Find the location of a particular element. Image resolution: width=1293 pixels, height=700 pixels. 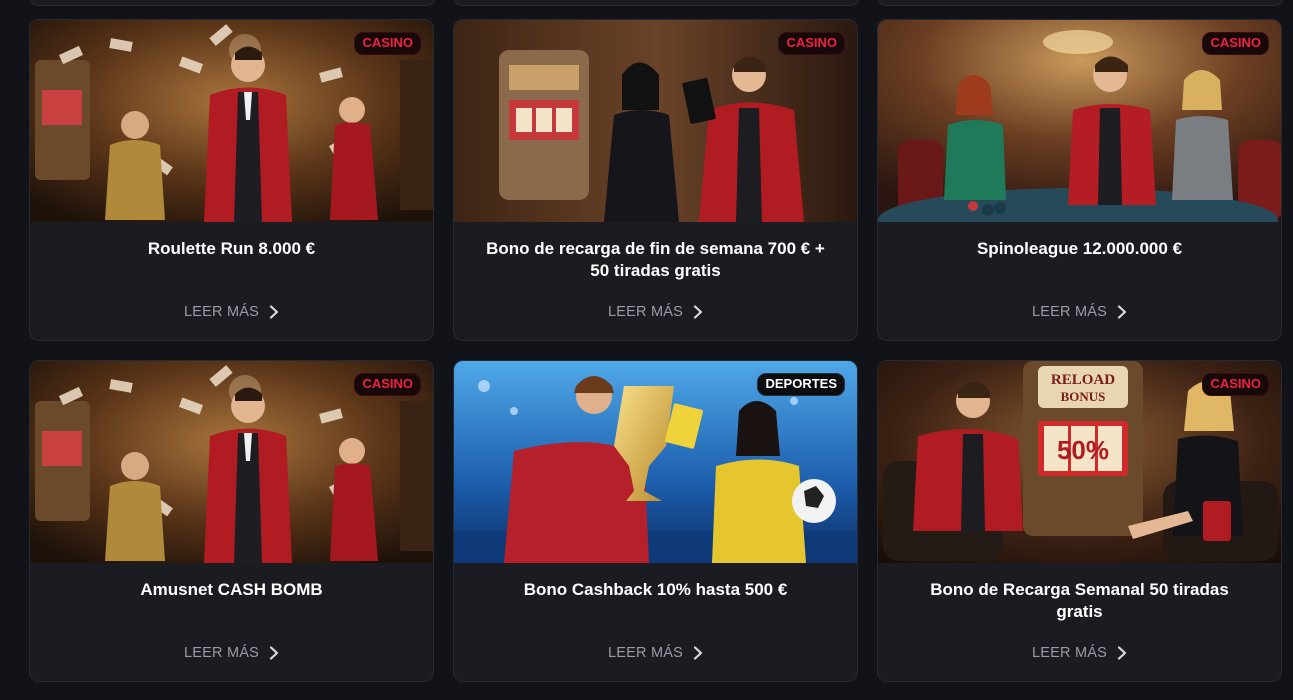

promo-card: CASINO Spinoleague 12.000.000 € LEER MÁS is located at coordinates (1079, 180).